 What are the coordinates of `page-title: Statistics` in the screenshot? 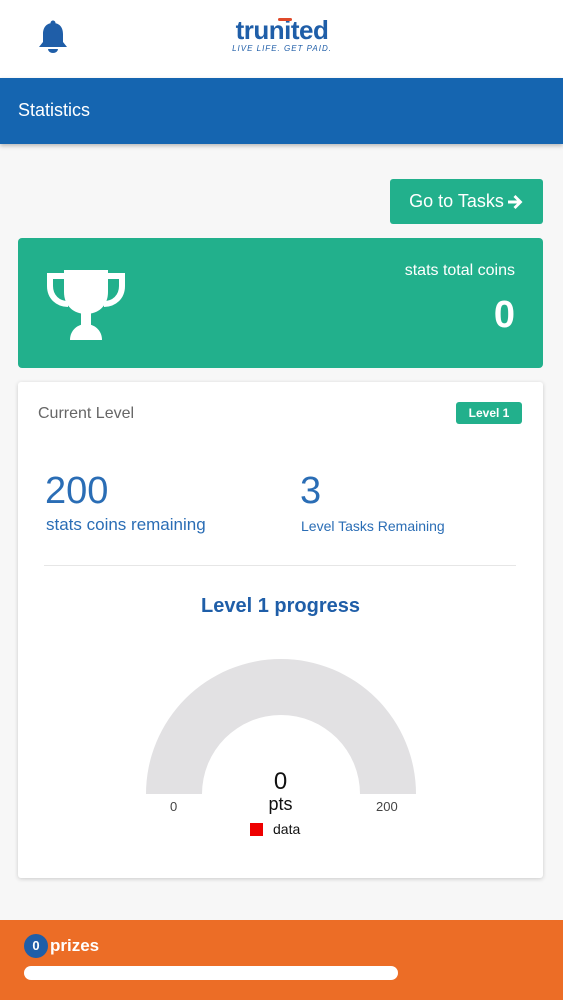 It's located at (54, 110).